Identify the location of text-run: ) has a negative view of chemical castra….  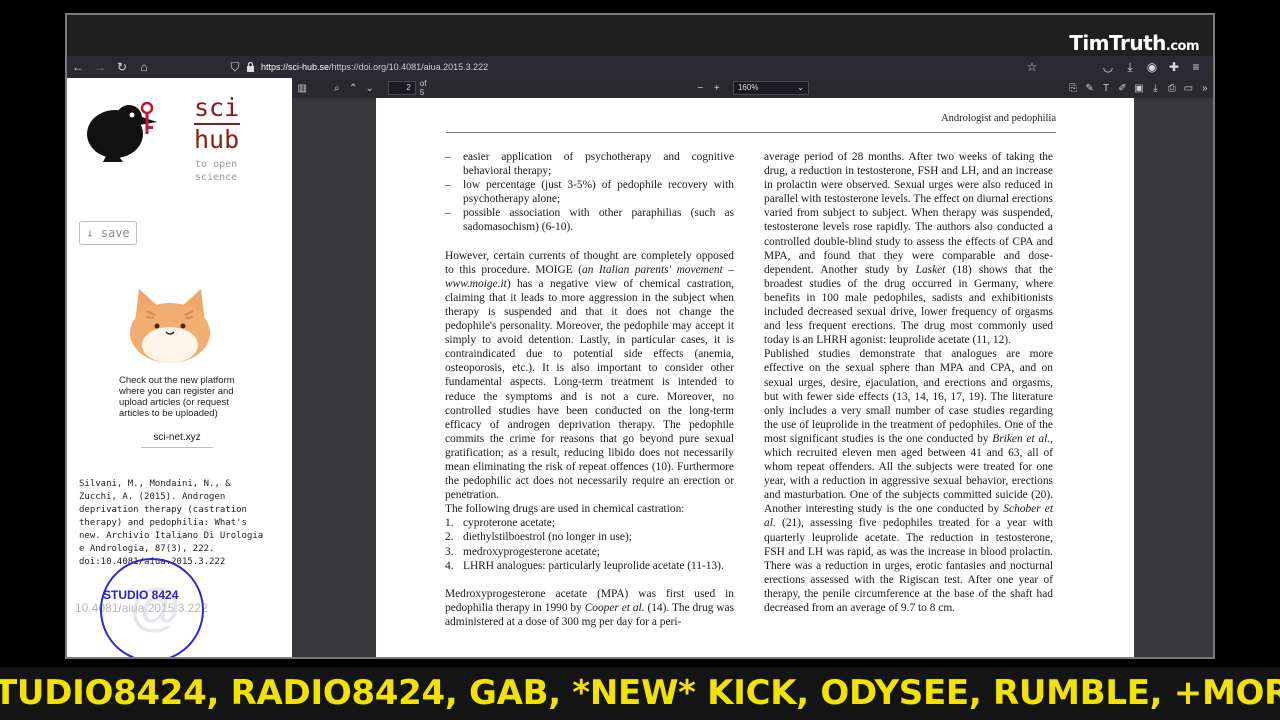
(589, 389).